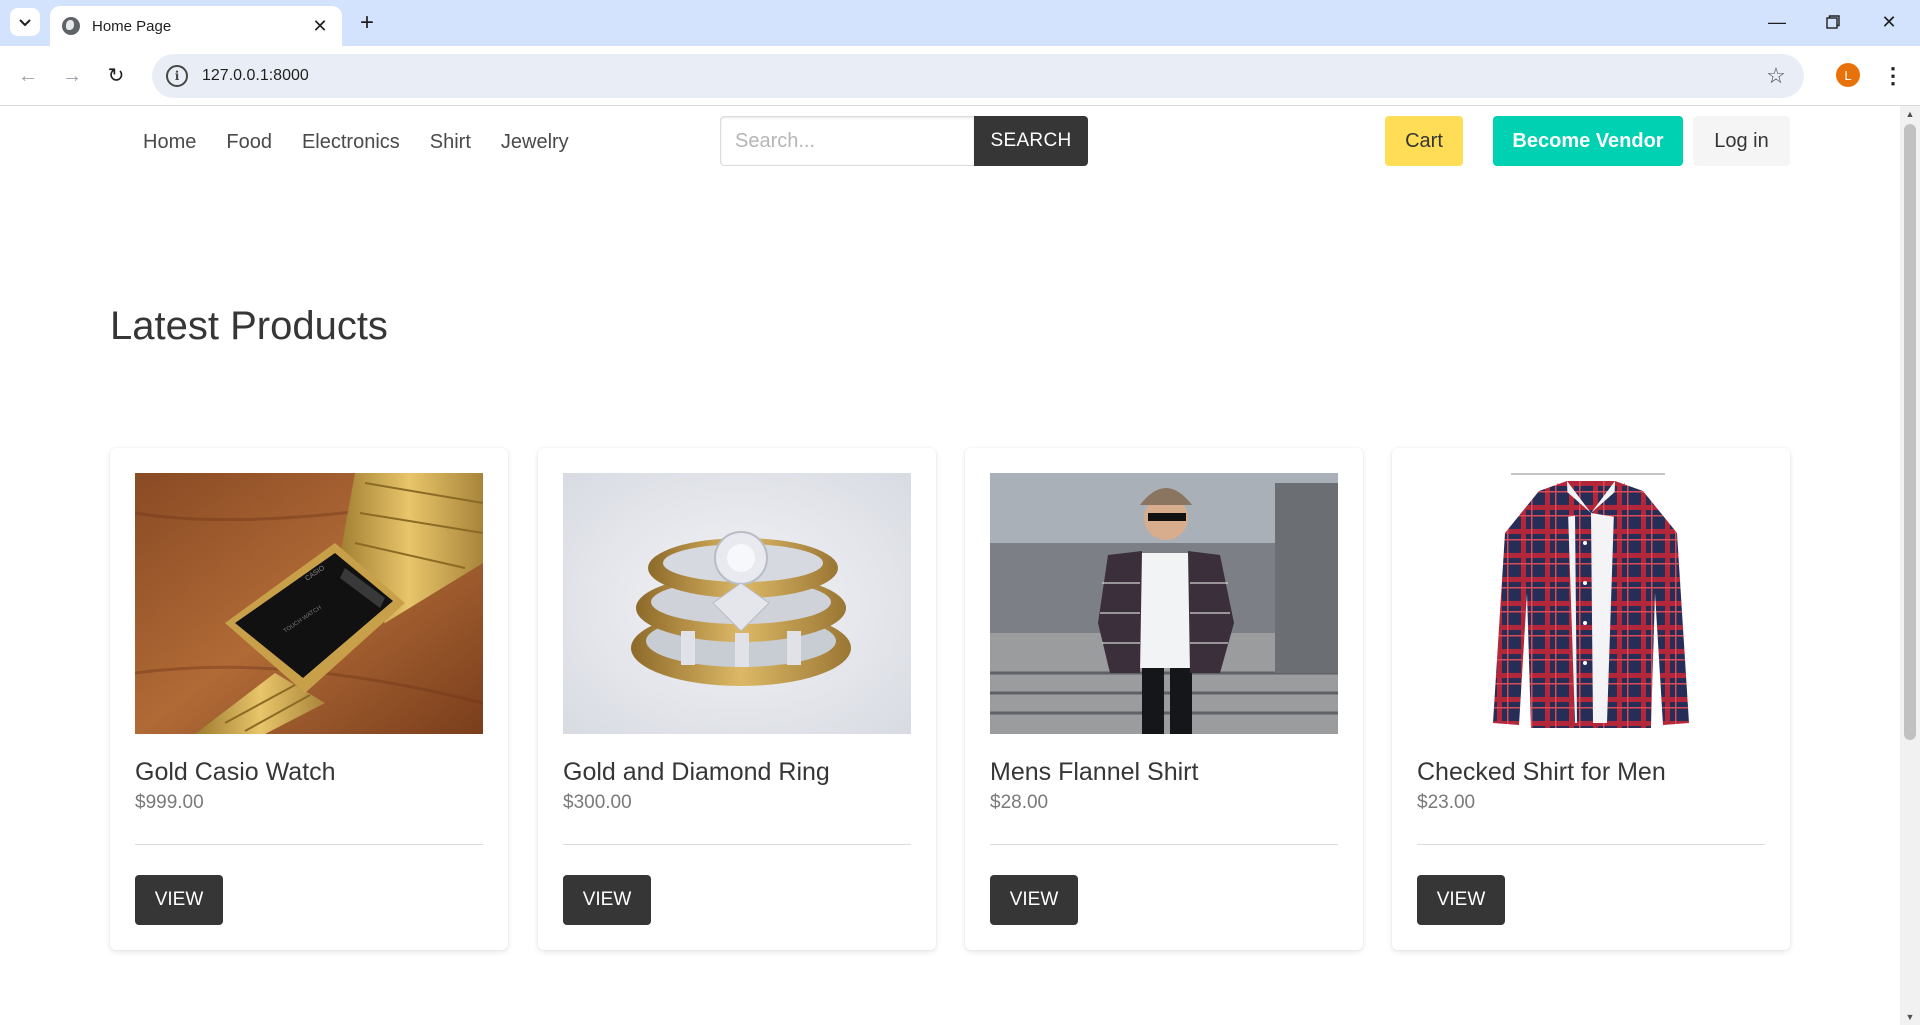 Image resolution: width=1920 pixels, height=1025 pixels. Describe the element at coordinates (1833, 22) in the screenshot. I see `restore-icon` at that location.